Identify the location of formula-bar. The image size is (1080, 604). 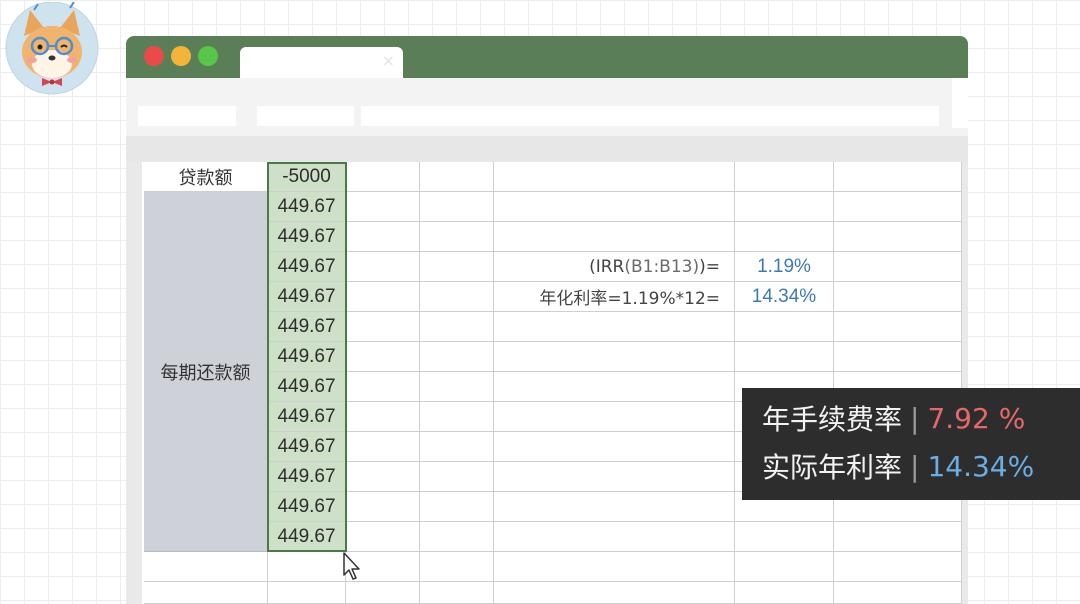
(650, 116).